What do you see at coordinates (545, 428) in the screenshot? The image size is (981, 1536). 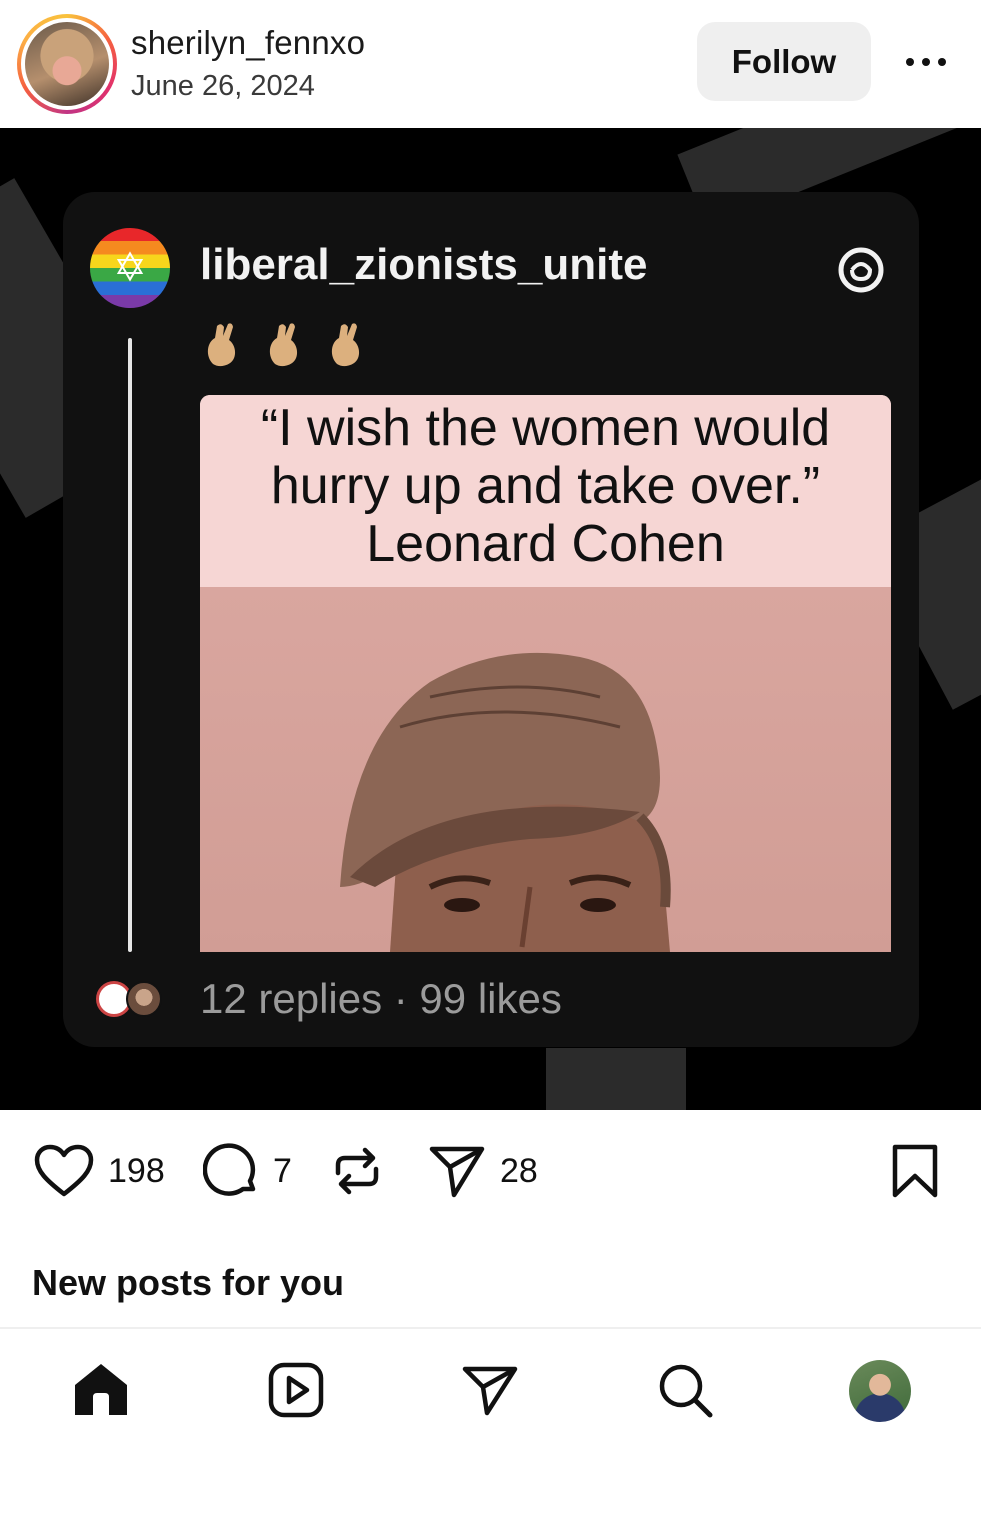 I see `quote-line: “I wish the women would` at bounding box center [545, 428].